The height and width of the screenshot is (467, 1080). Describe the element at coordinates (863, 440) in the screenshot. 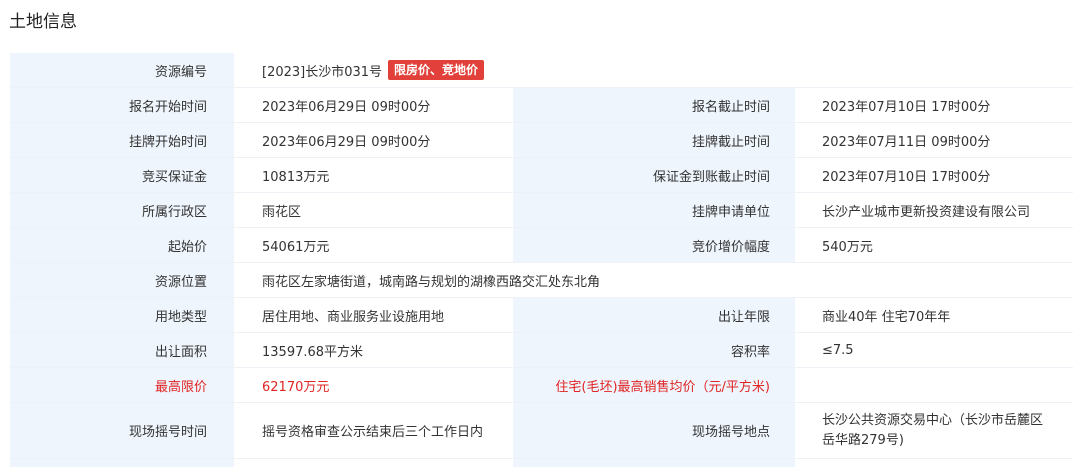

I see `address-line-2: 岳华路279号)` at that location.